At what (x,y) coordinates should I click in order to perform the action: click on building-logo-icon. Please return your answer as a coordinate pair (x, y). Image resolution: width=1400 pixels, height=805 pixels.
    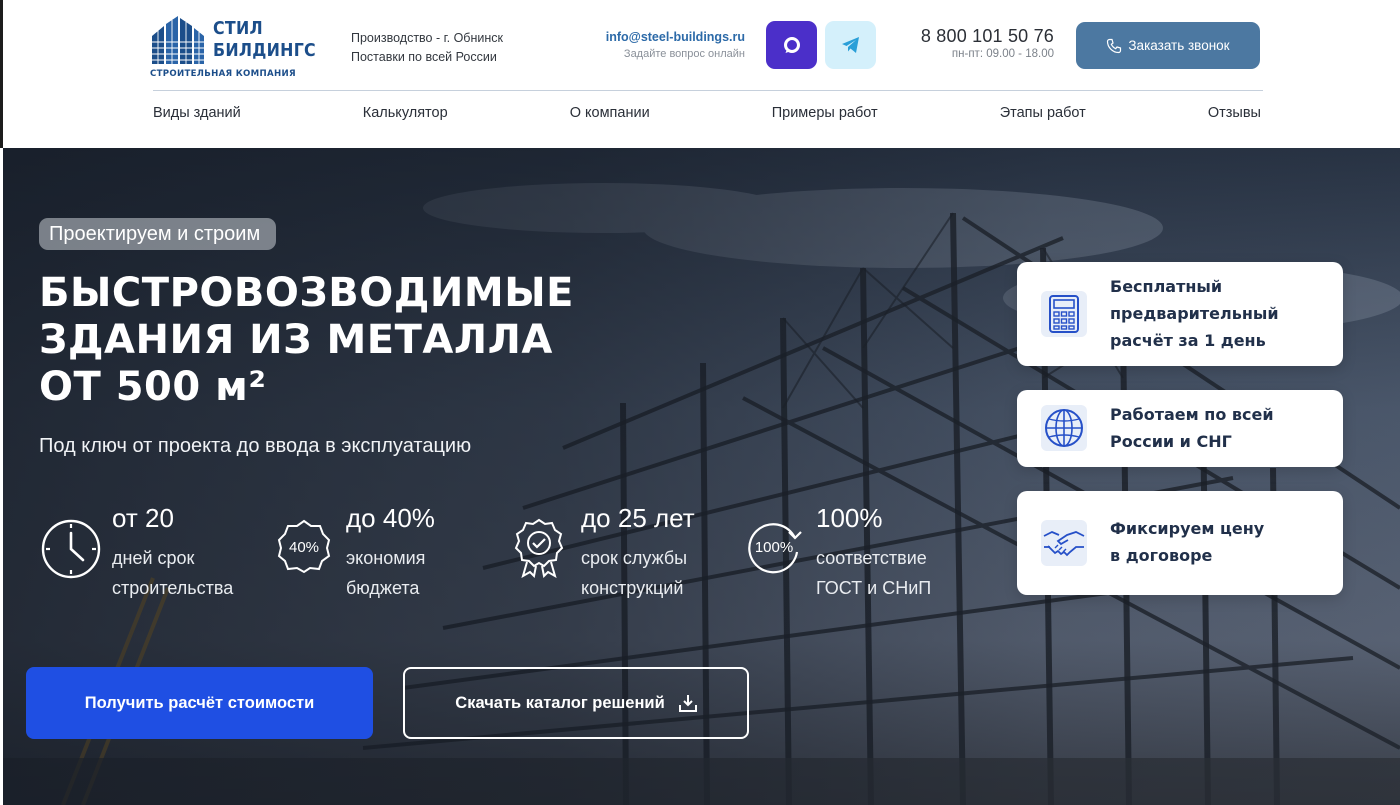
    Looking at the image, I should click on (178, 40).